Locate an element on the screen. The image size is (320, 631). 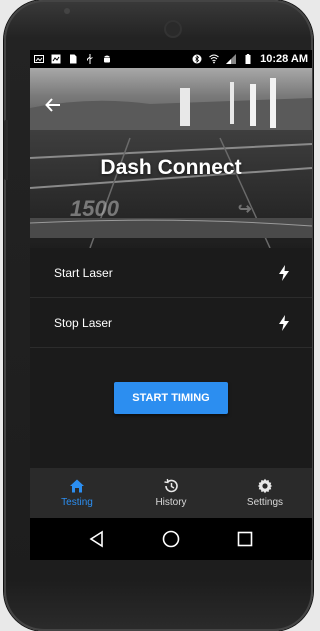
gear-icon is located at coordinates (265, 486).